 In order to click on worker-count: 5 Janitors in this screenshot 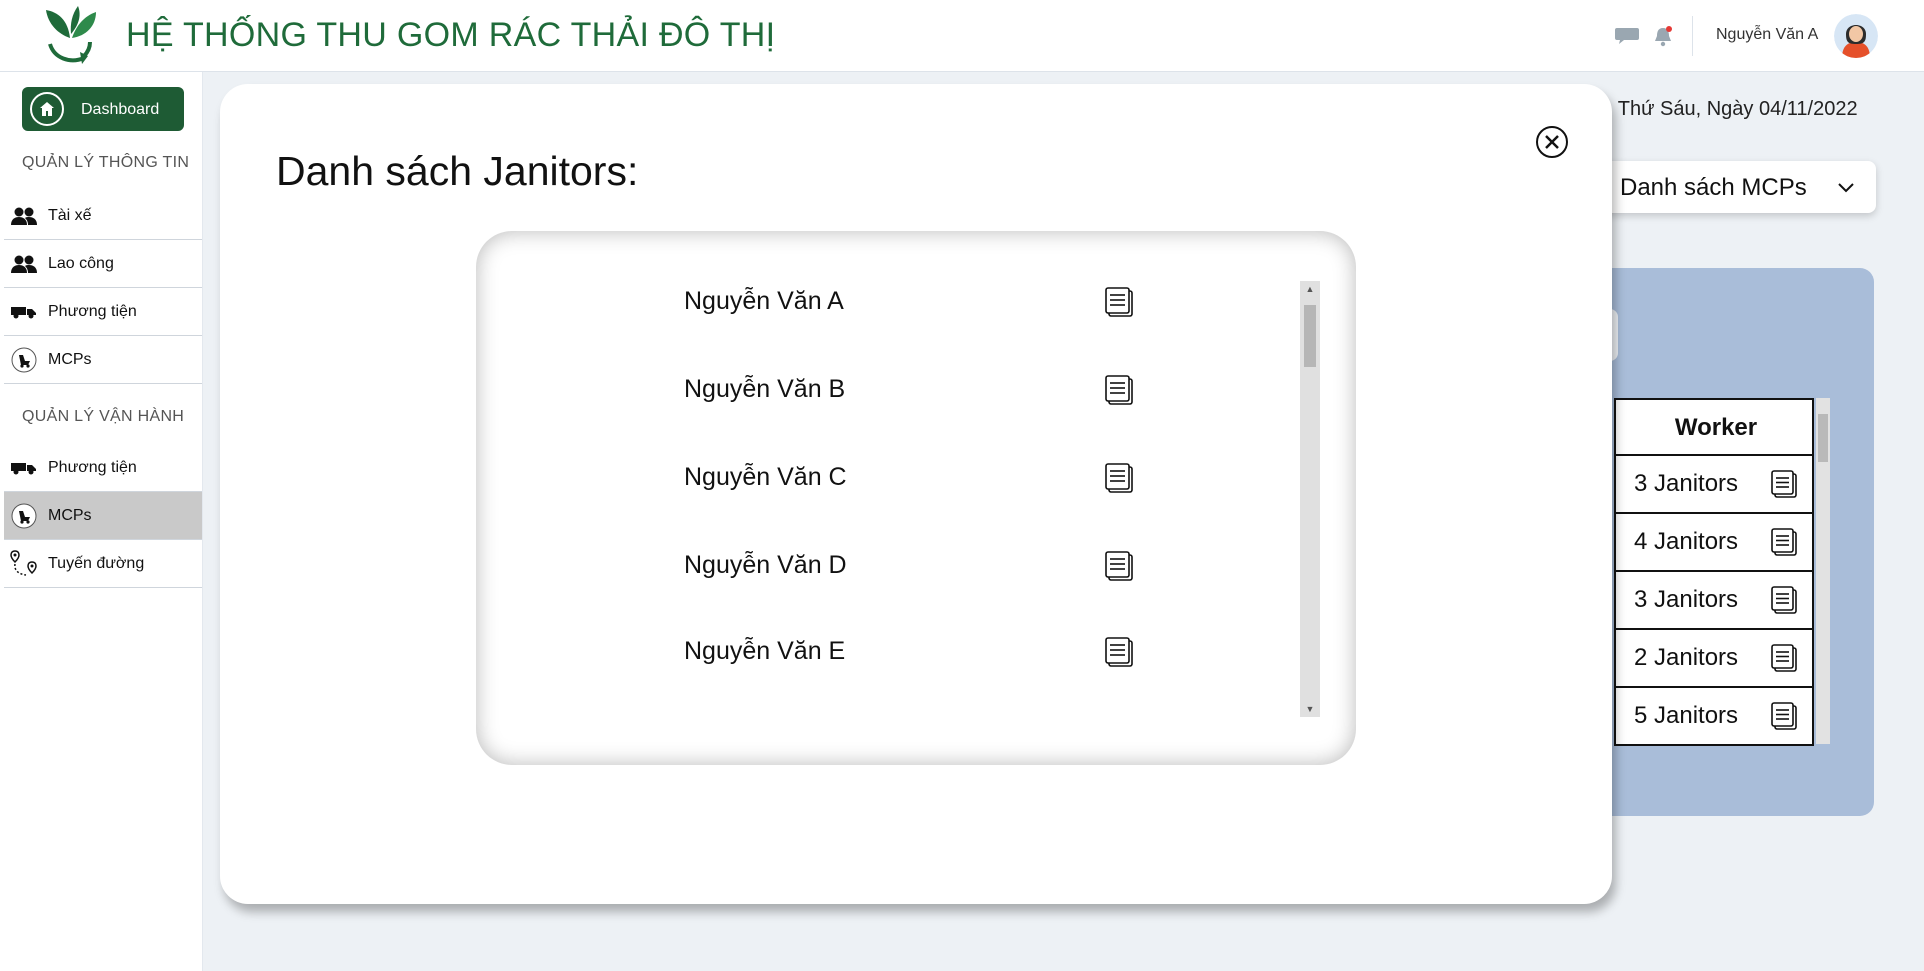, I will do `click(1686, 715)`.